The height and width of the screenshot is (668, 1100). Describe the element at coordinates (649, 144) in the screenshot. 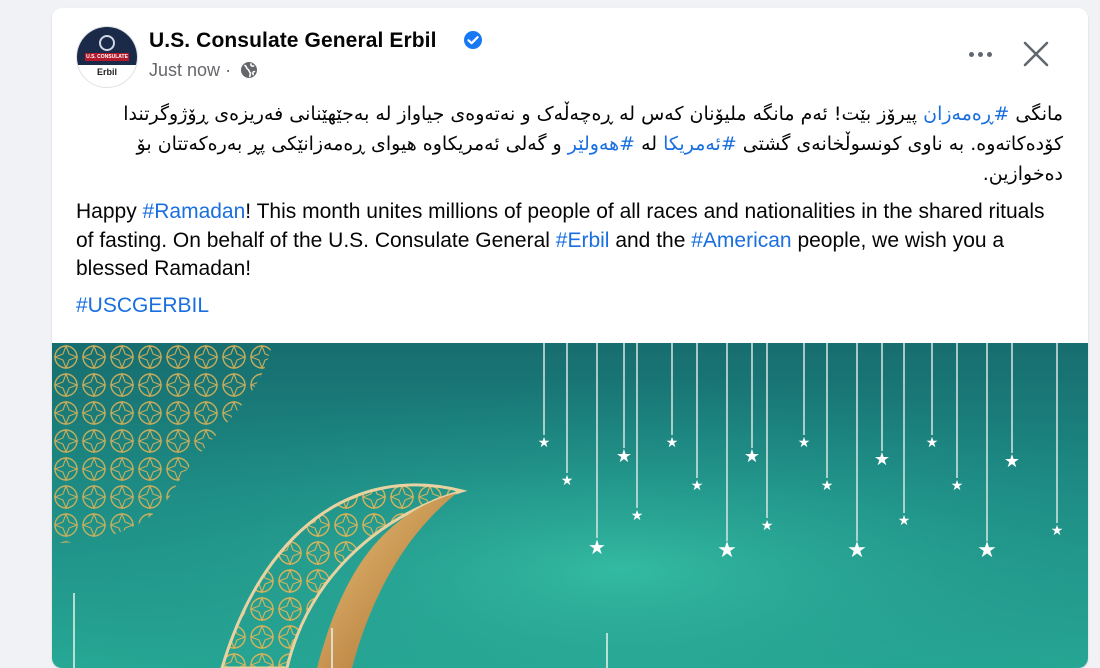

I see `kurdish-text: لە` at that location.